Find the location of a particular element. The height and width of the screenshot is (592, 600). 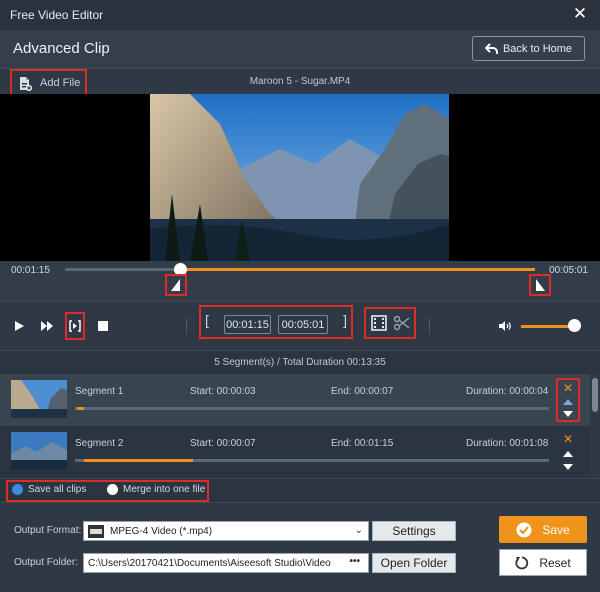

fast-forward-button is located at coordinates (47, 326).